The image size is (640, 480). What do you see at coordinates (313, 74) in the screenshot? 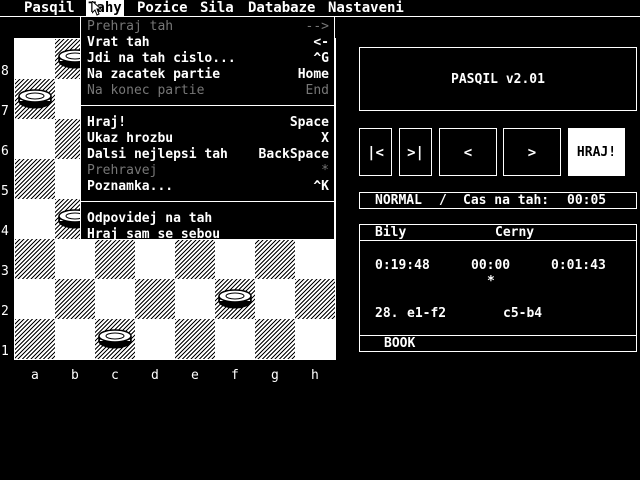
I see `menu-item-shortcut: Home` at bounding box center [313, 74].